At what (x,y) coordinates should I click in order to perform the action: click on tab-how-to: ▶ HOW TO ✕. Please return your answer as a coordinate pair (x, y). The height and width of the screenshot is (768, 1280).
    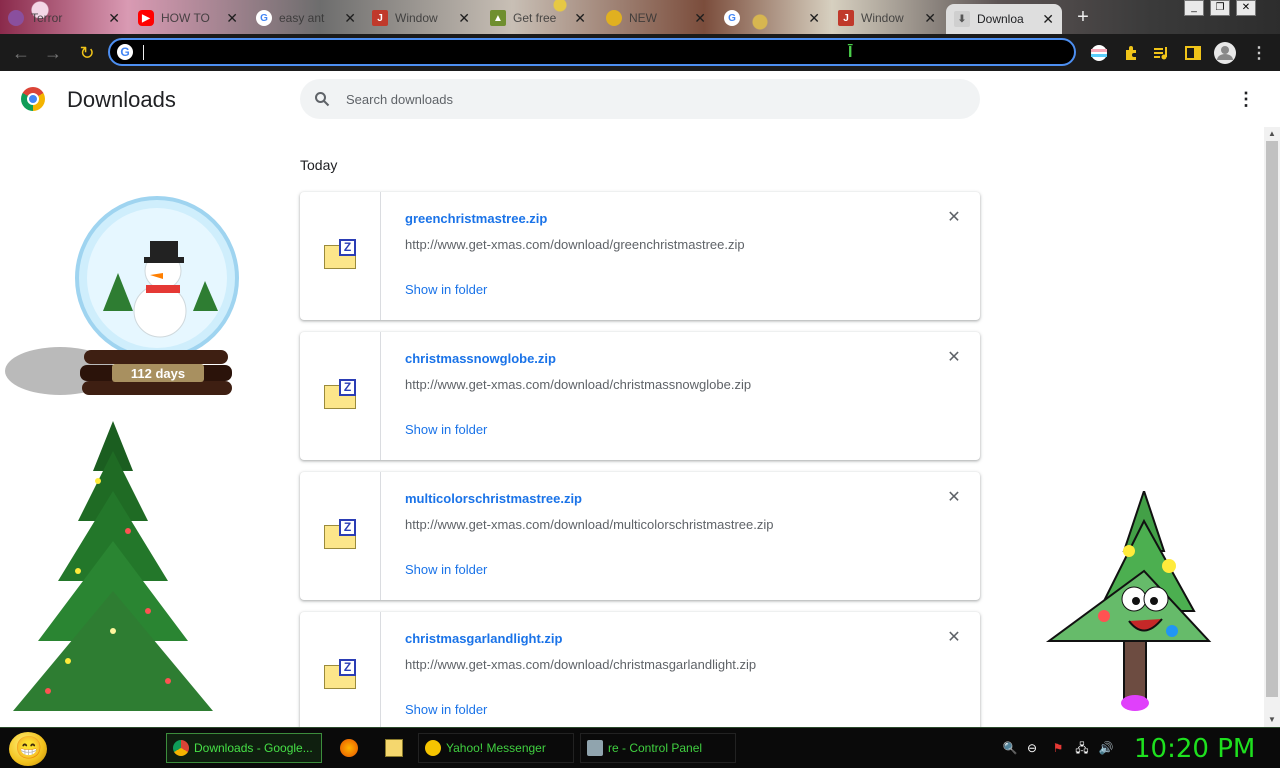
    Looking at the image, I should click on (188, 18).